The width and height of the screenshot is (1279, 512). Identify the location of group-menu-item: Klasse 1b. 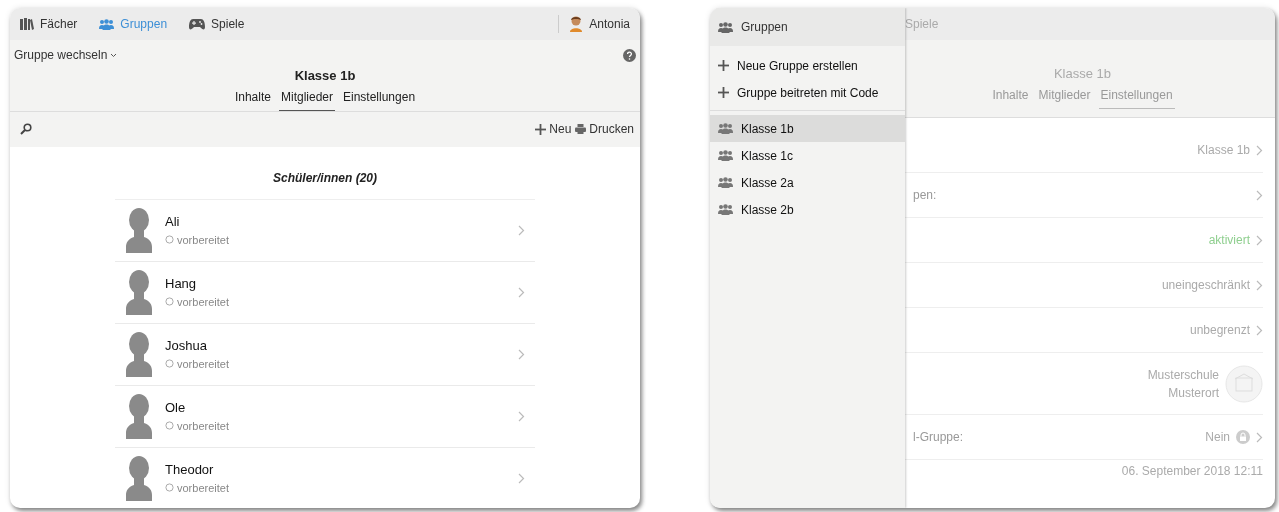
(807, 128).